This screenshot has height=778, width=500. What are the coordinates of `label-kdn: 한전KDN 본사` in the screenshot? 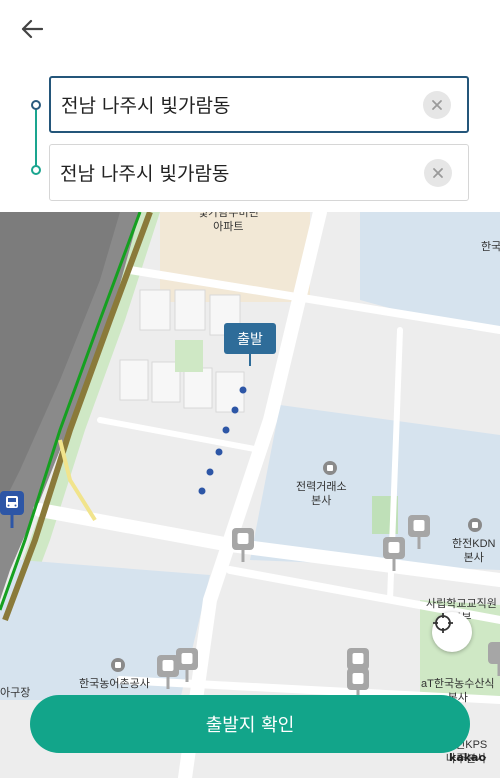 It's located at (474, 551).